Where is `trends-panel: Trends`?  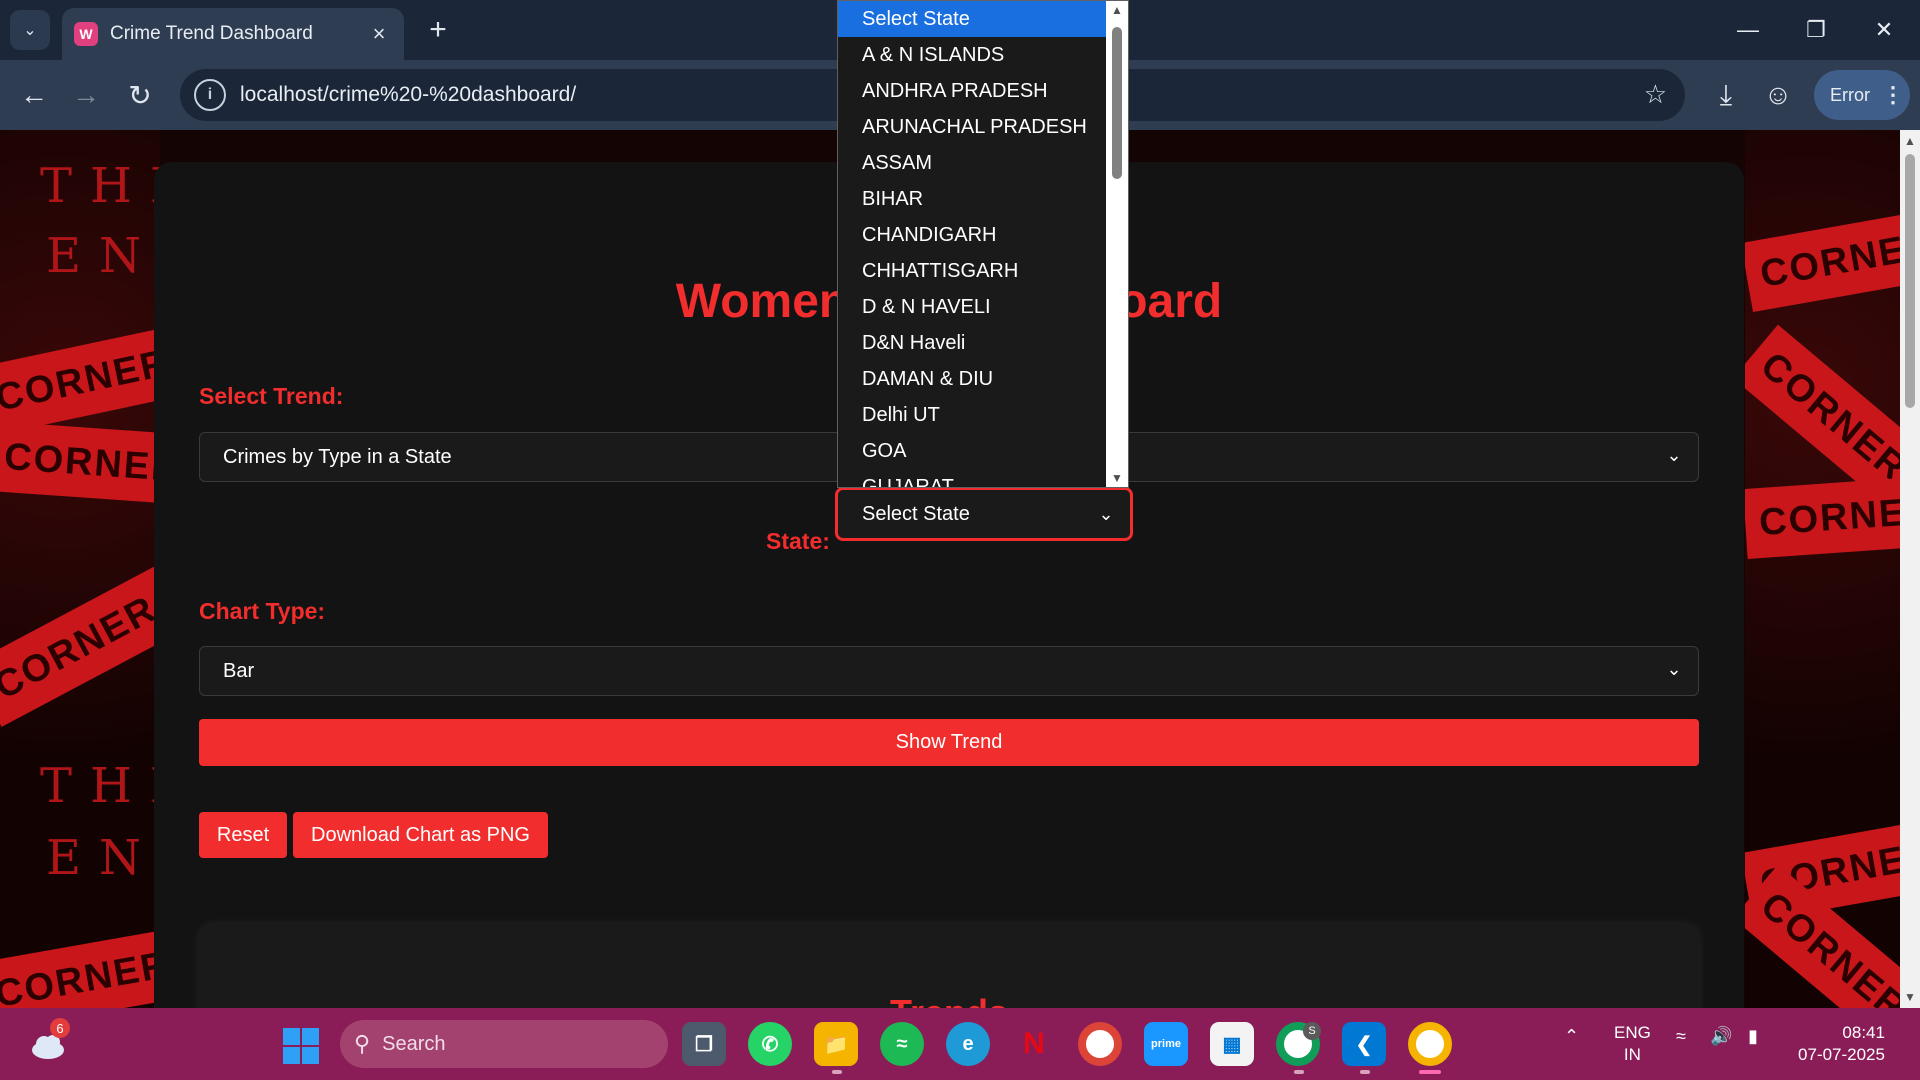
trends-panel: Trends is located at coordinates (949, 966).